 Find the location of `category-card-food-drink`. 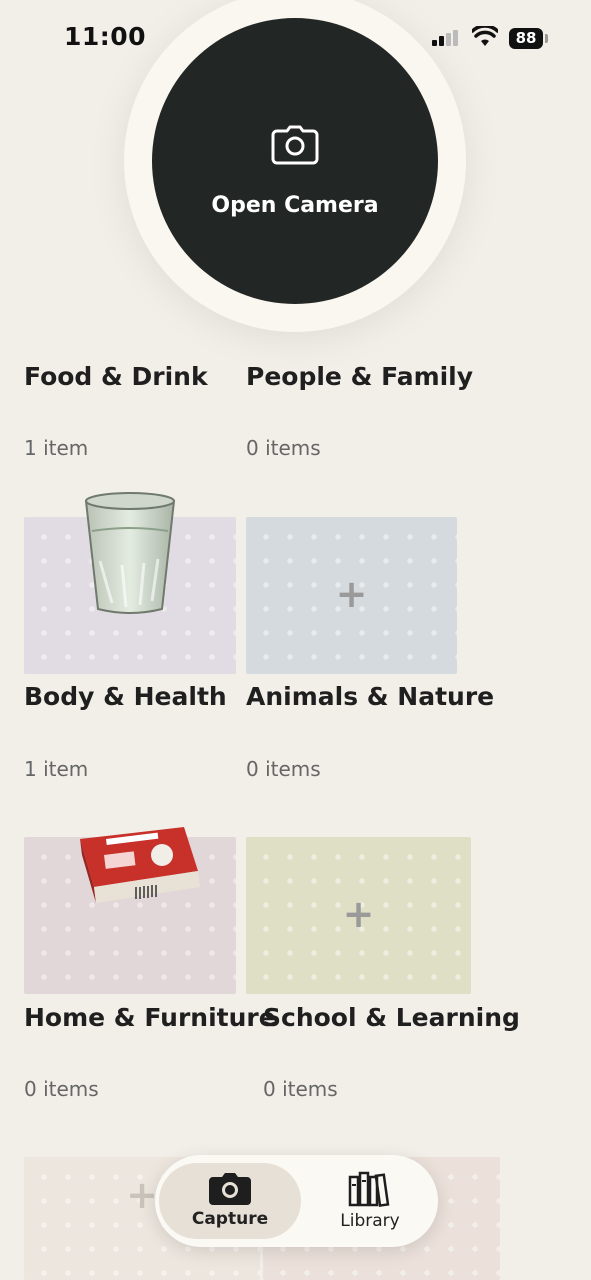

category-card-food-drink is located at coordinates (130, 583).